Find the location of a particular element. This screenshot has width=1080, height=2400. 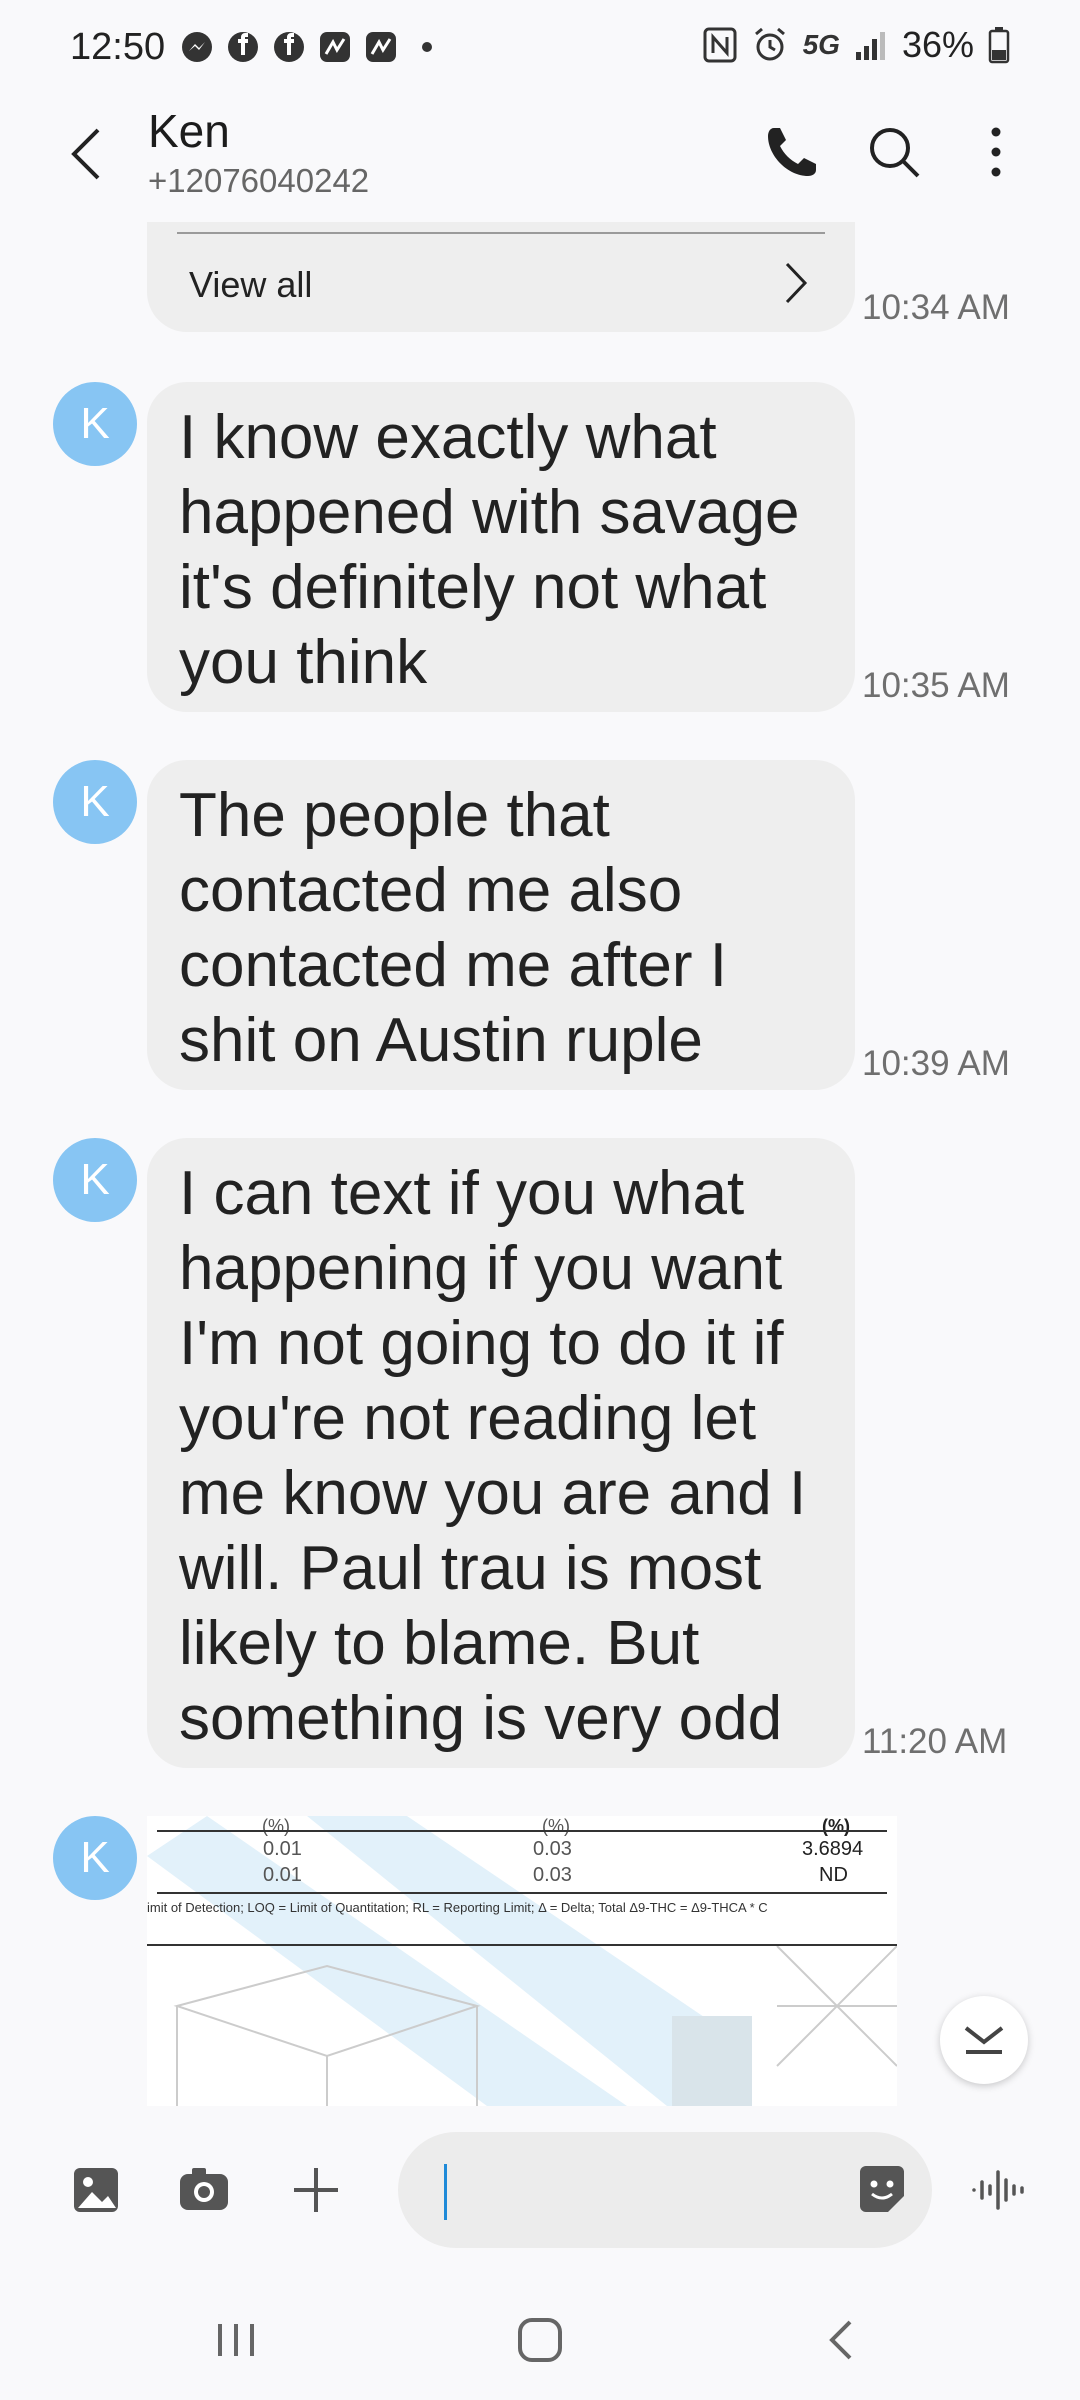

message-time: 10:35 AM is located at coordinates (936, 685).